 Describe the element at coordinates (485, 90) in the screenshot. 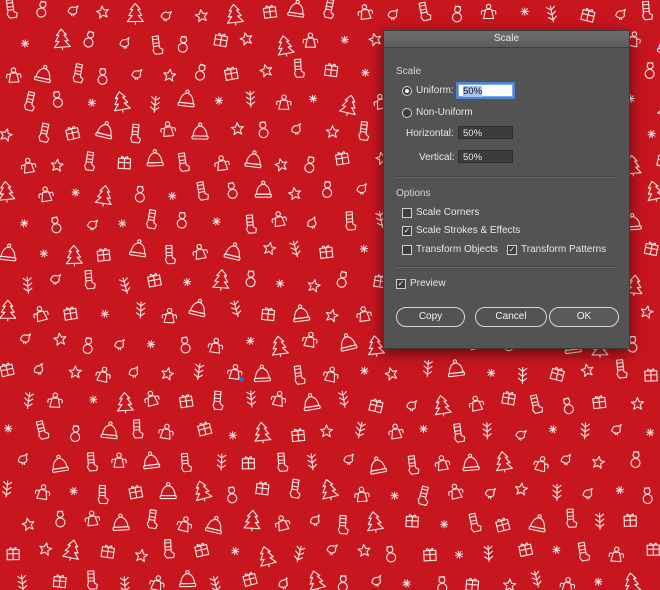

I see `uniform-input: 50%` at that location.